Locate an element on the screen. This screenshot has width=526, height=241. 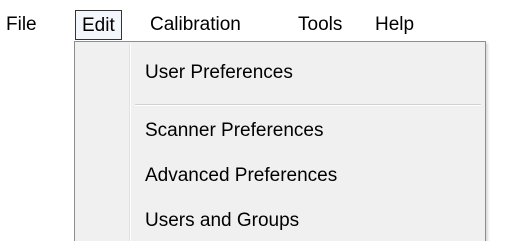
menu-item-label: User Preferences is located at coordinates (219, 72).